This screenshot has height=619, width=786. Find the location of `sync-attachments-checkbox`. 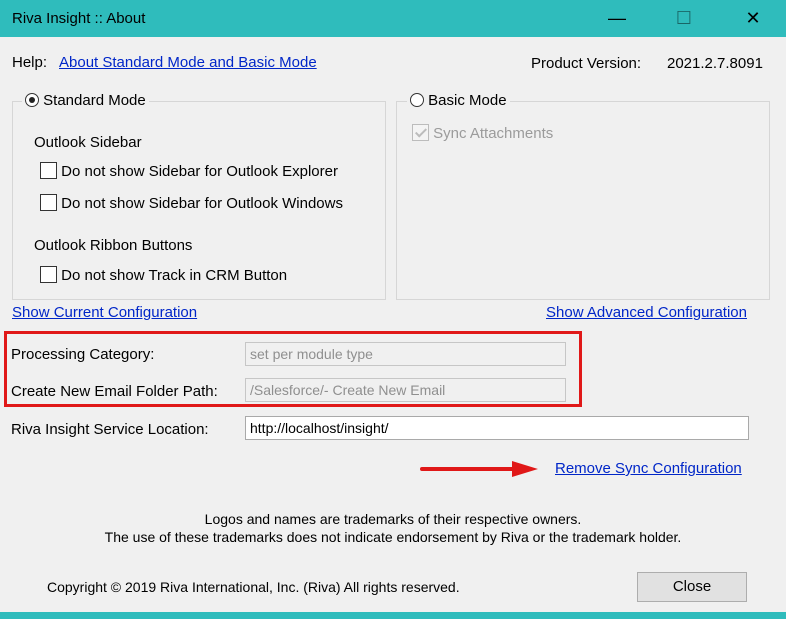

sync-attachments-checkbox is located at coordinates (420, 132).